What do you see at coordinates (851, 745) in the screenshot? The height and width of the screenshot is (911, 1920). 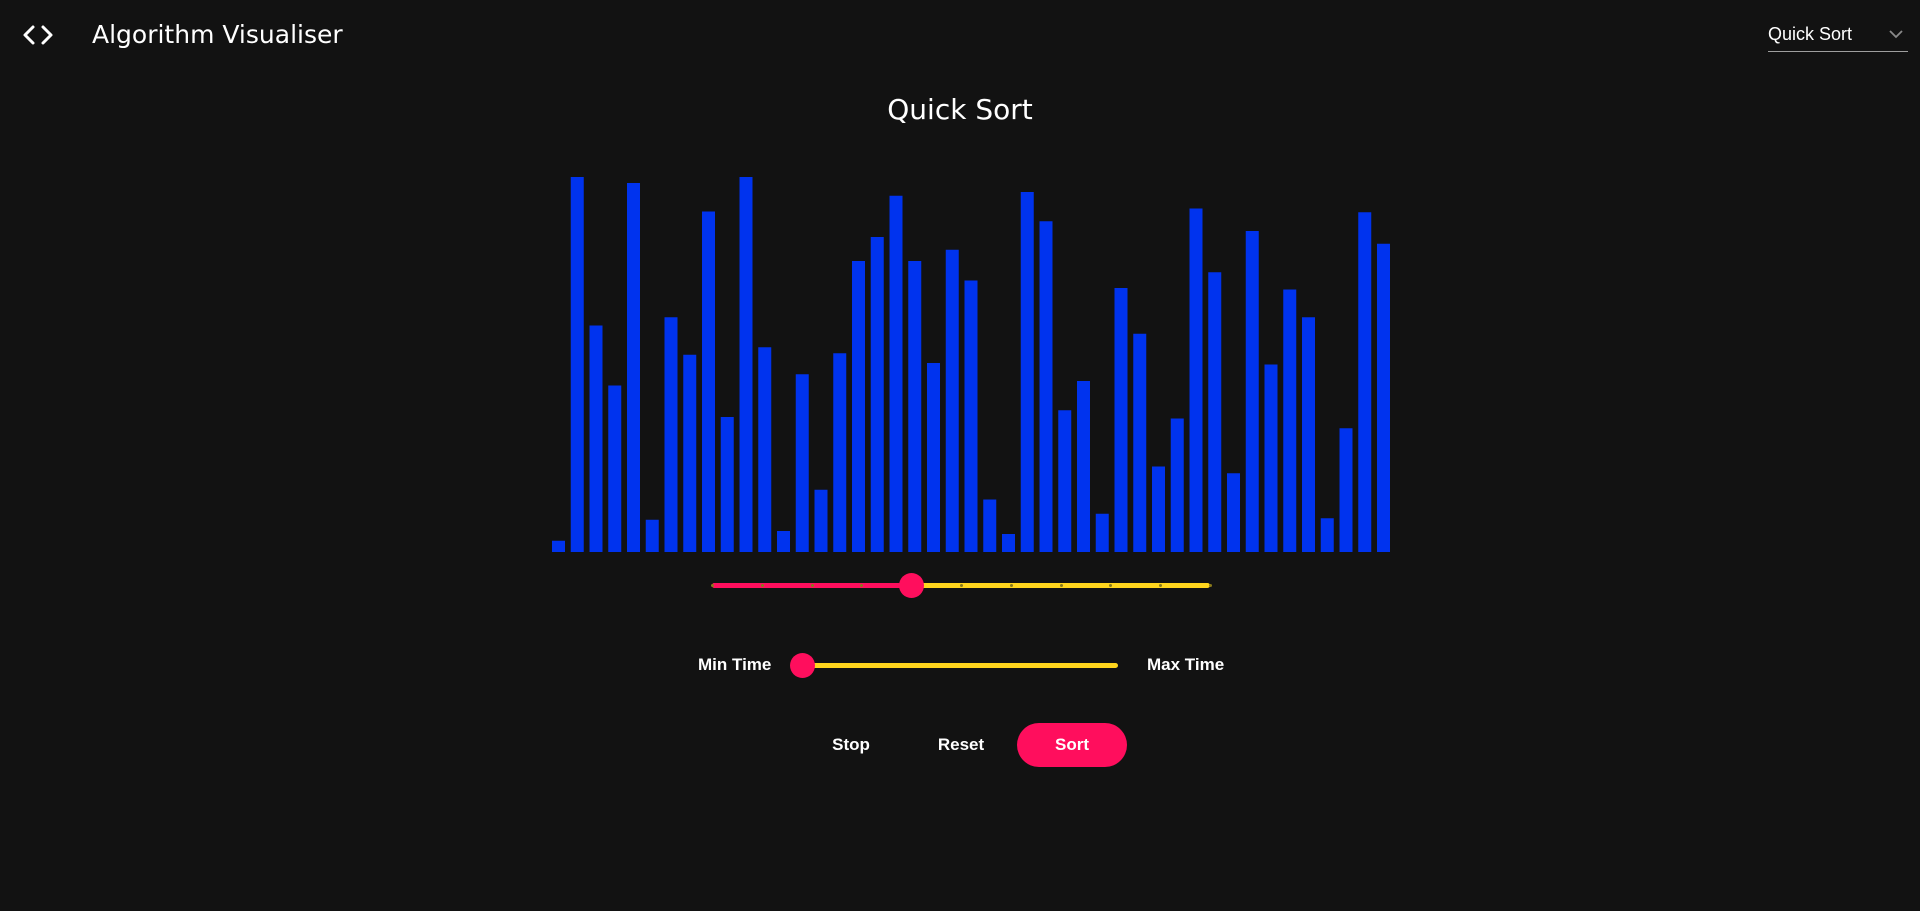 I see `stop-button: Stop` at bounding box center [851, 745].